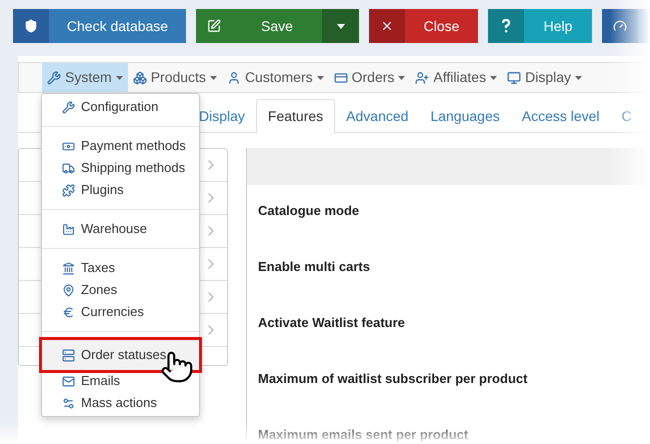 Image resolution: width=650 pixels, height=444 pixels. I want to click on dropdown-item: Warehouse, so click(120, 229).